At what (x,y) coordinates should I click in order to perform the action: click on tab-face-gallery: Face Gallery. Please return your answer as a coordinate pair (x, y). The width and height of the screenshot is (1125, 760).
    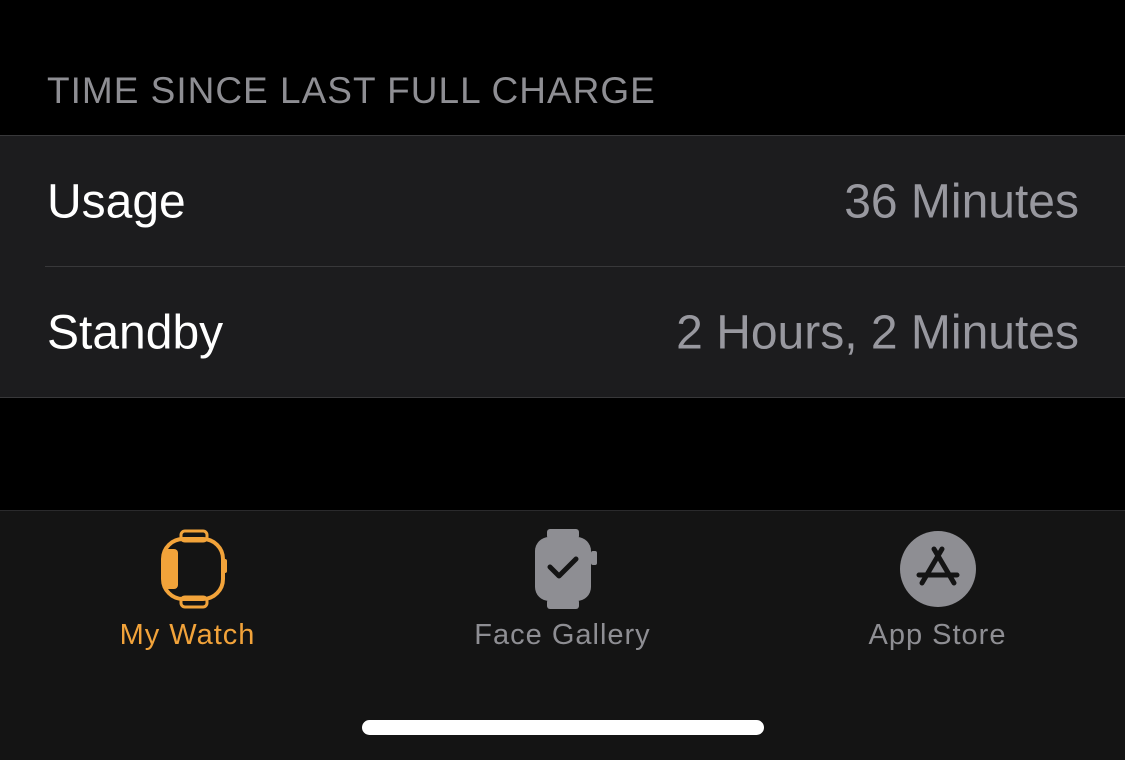
    Looking at the image, I should click on (562, 596).